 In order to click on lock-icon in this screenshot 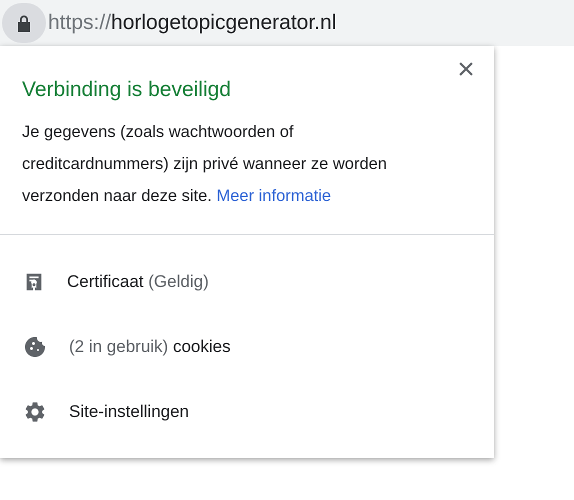, I will do `click(24, 23)`.